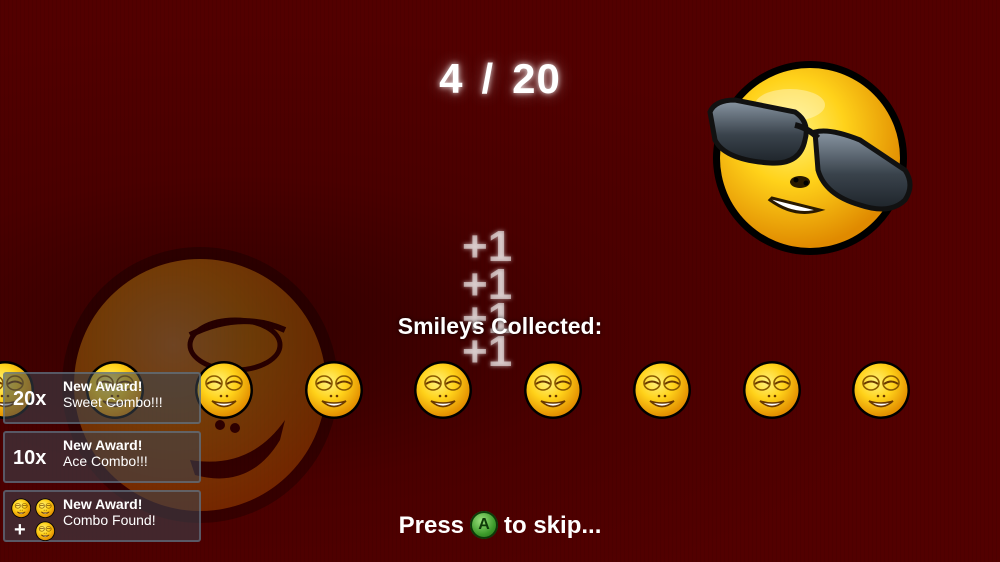 This screenshot has width=1000, height=562. Describe the element at coordinates (536, 78) in the screenshot. I see `total-count: 20` at that location.